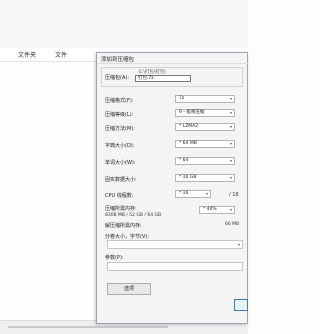 Image resolution: width=320 pixels, height=334 pixels. Describe the element at coordinates (189, 126) in the screenshot. I see `method-value: * LZMA2` at that location.